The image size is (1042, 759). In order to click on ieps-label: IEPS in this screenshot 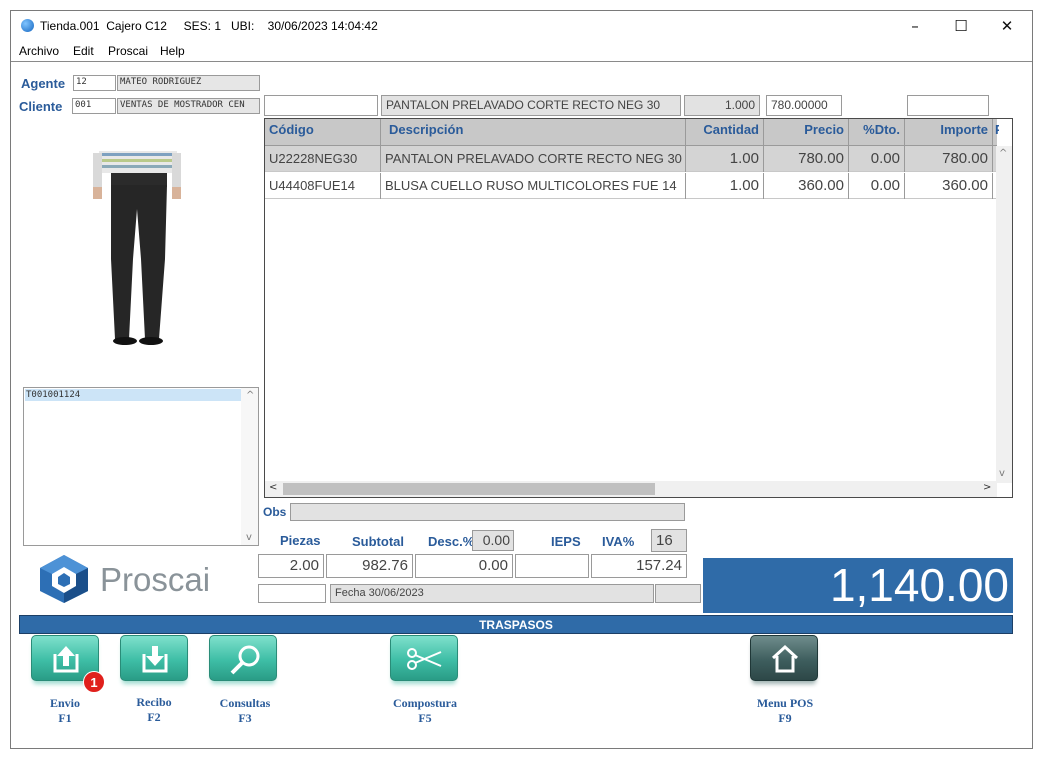, I will do `click(566, 541)`.